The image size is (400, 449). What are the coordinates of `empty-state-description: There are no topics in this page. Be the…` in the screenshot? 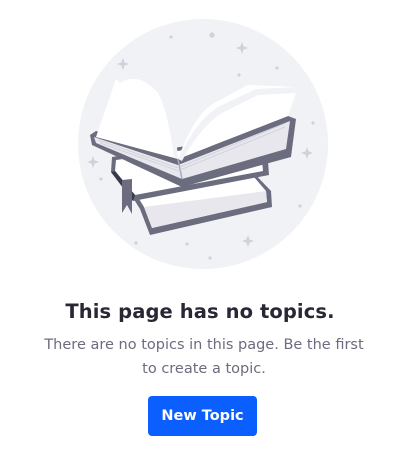 It's located at (204, 357).